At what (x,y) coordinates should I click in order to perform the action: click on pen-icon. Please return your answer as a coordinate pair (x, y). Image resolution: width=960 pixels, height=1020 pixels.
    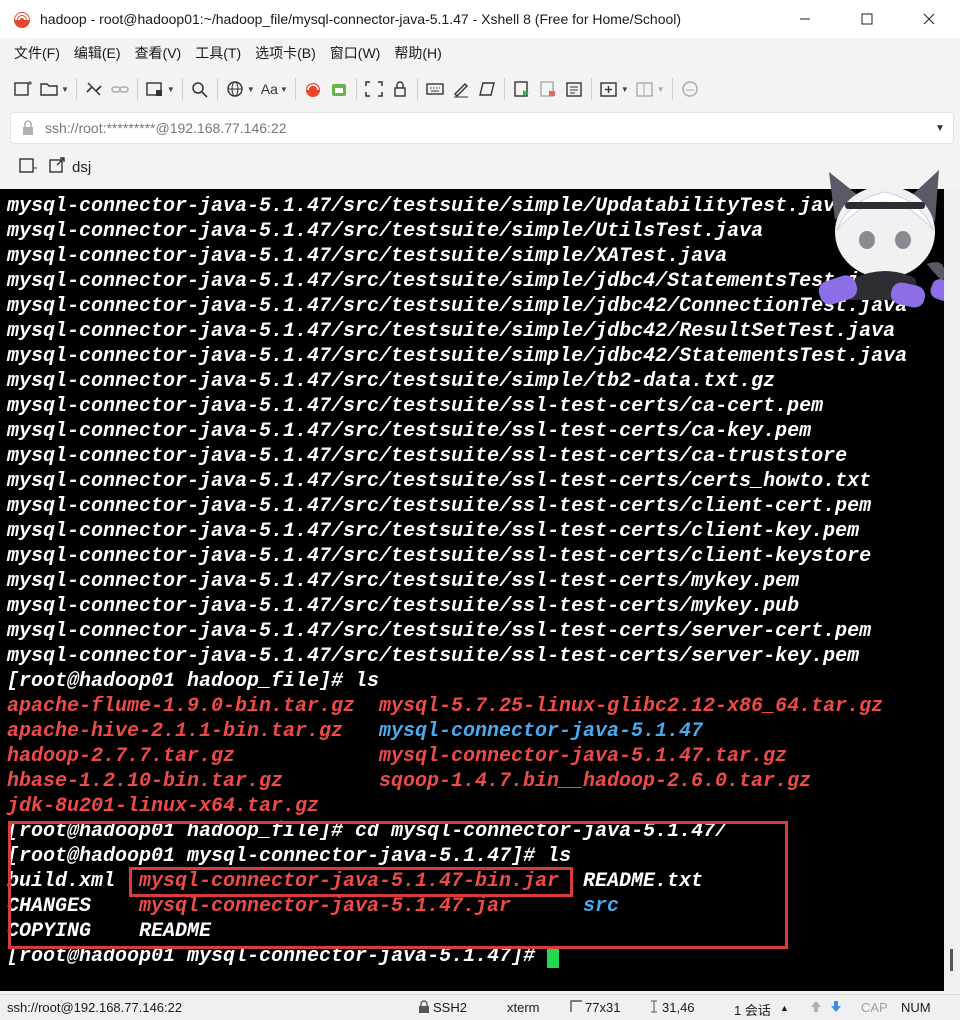
    Looking at the image, I should click on (460, 90).